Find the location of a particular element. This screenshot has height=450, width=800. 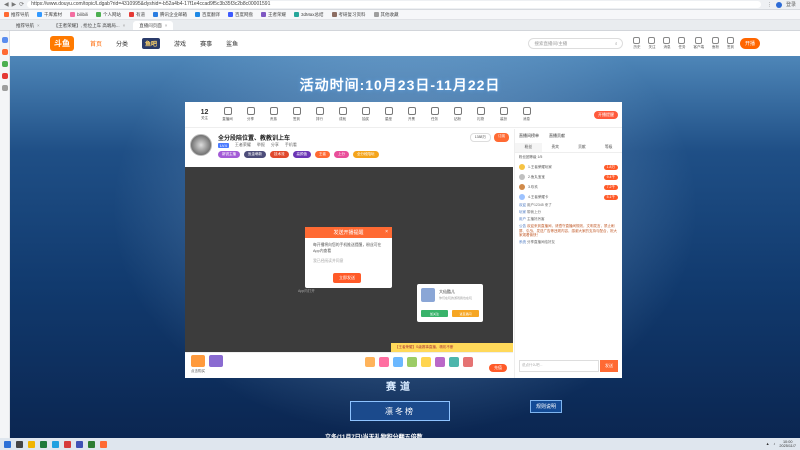

bookmark-item: 王者荣耀 is located at coordinates (273, 15).